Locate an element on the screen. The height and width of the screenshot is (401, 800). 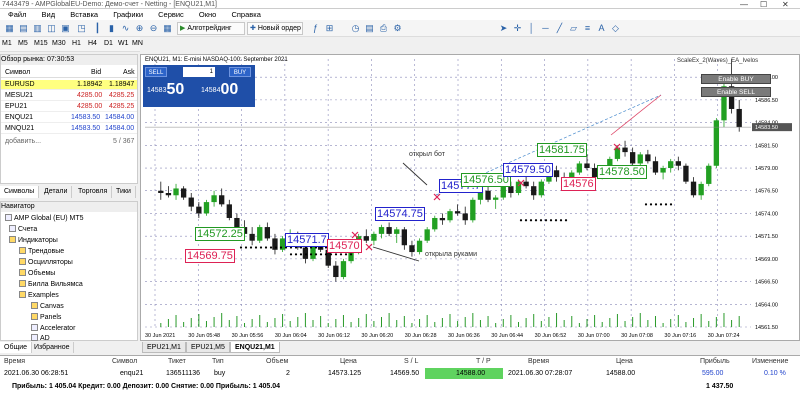
period-icon: ◷ is located at coordinates (355, 28).